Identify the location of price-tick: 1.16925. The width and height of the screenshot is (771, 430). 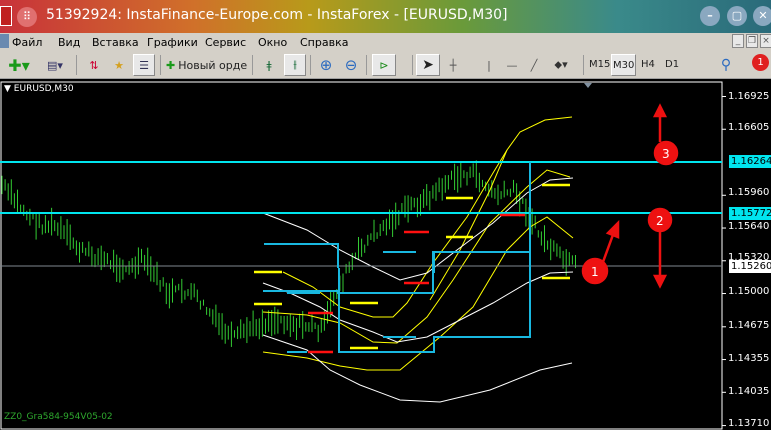
(749, 96).